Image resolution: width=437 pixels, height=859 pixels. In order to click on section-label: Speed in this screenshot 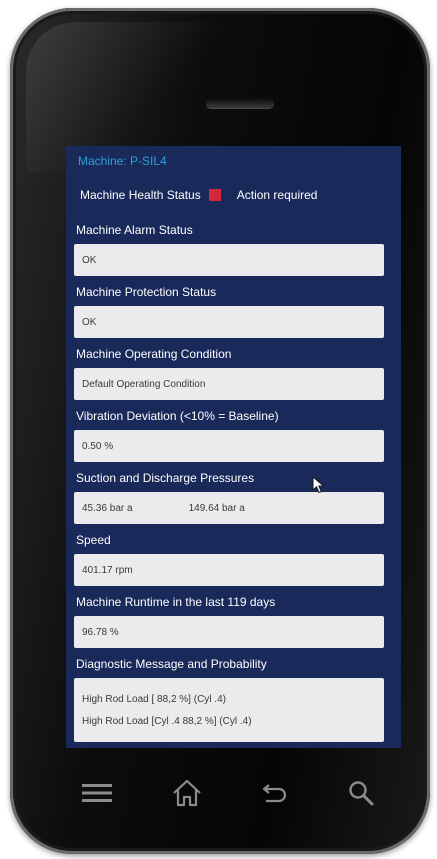, I will do `click(93, 540)`.